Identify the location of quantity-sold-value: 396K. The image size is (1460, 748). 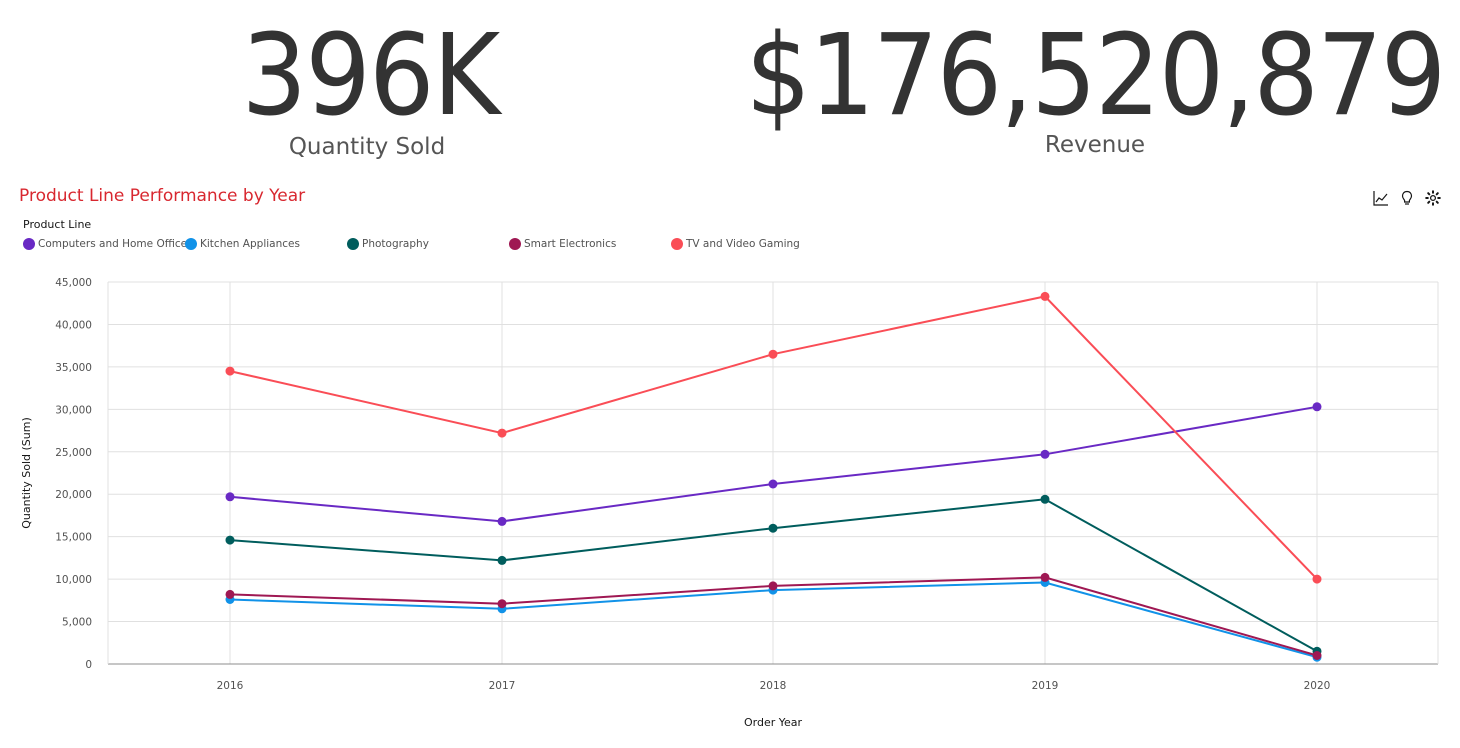
(371, 76).